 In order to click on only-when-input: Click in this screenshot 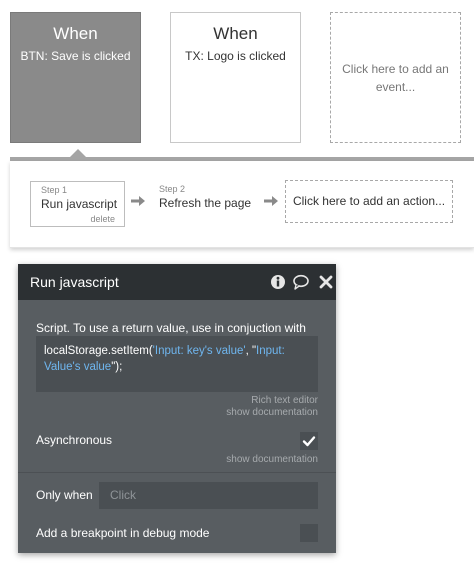, I will do `click(208, 495)`.